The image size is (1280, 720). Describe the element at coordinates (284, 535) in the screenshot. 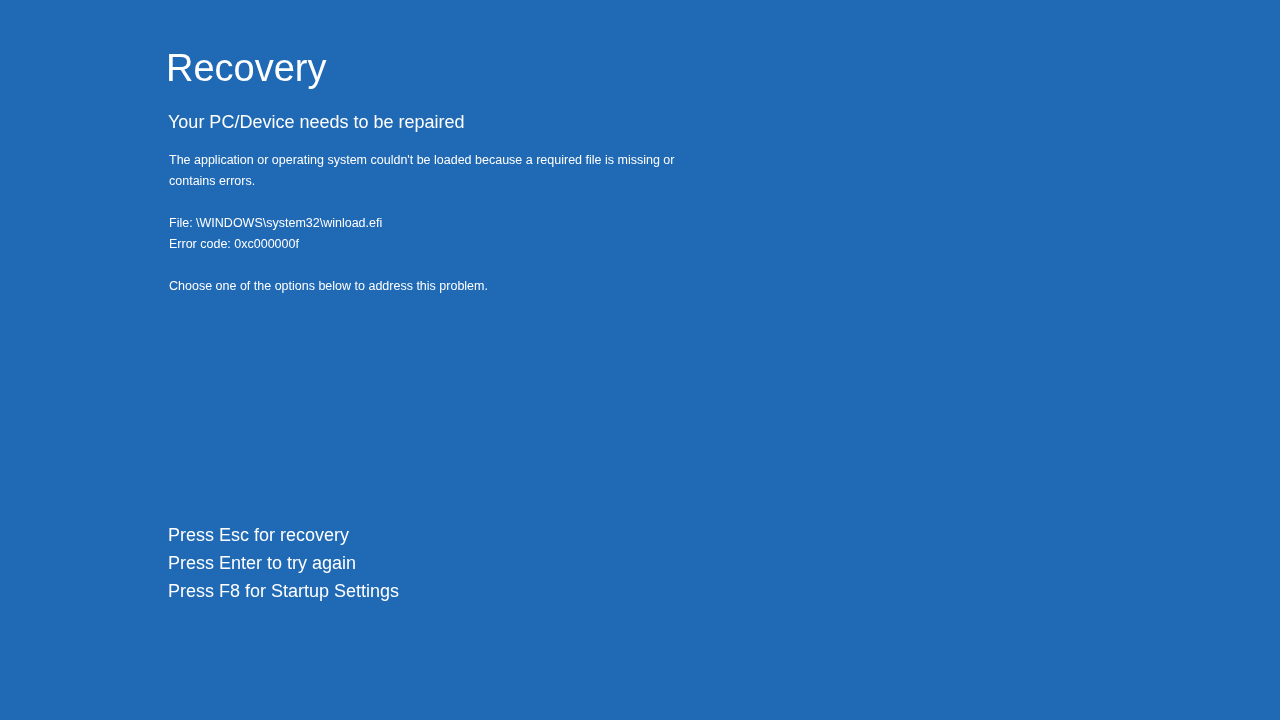

I see `key-option: Press Esc for recovery` at that location.